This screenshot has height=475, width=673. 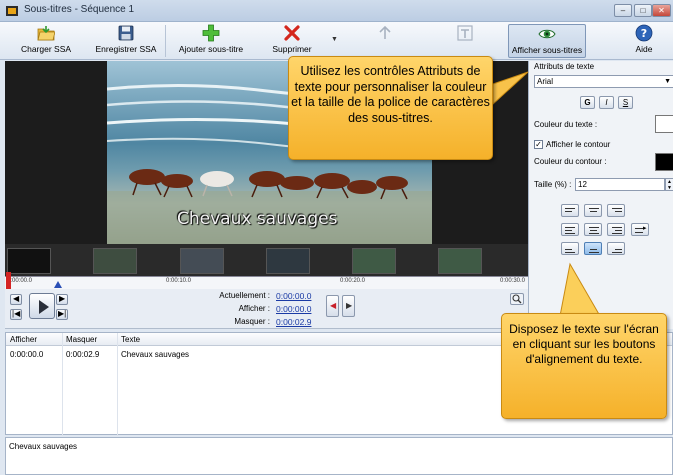 I want to click on timeline-tick-label: 0:00:30.0, so click(x=513, y=281).